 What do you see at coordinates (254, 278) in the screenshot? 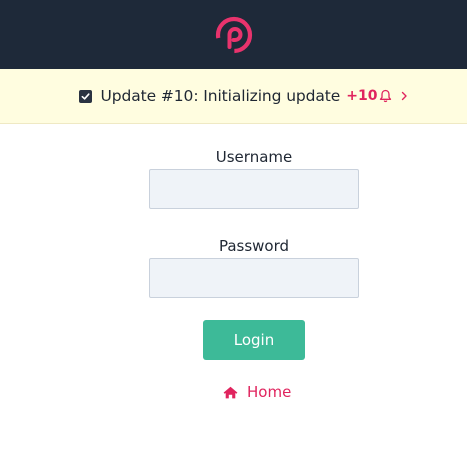
I see `password-field` at bounding box center [254, 278].